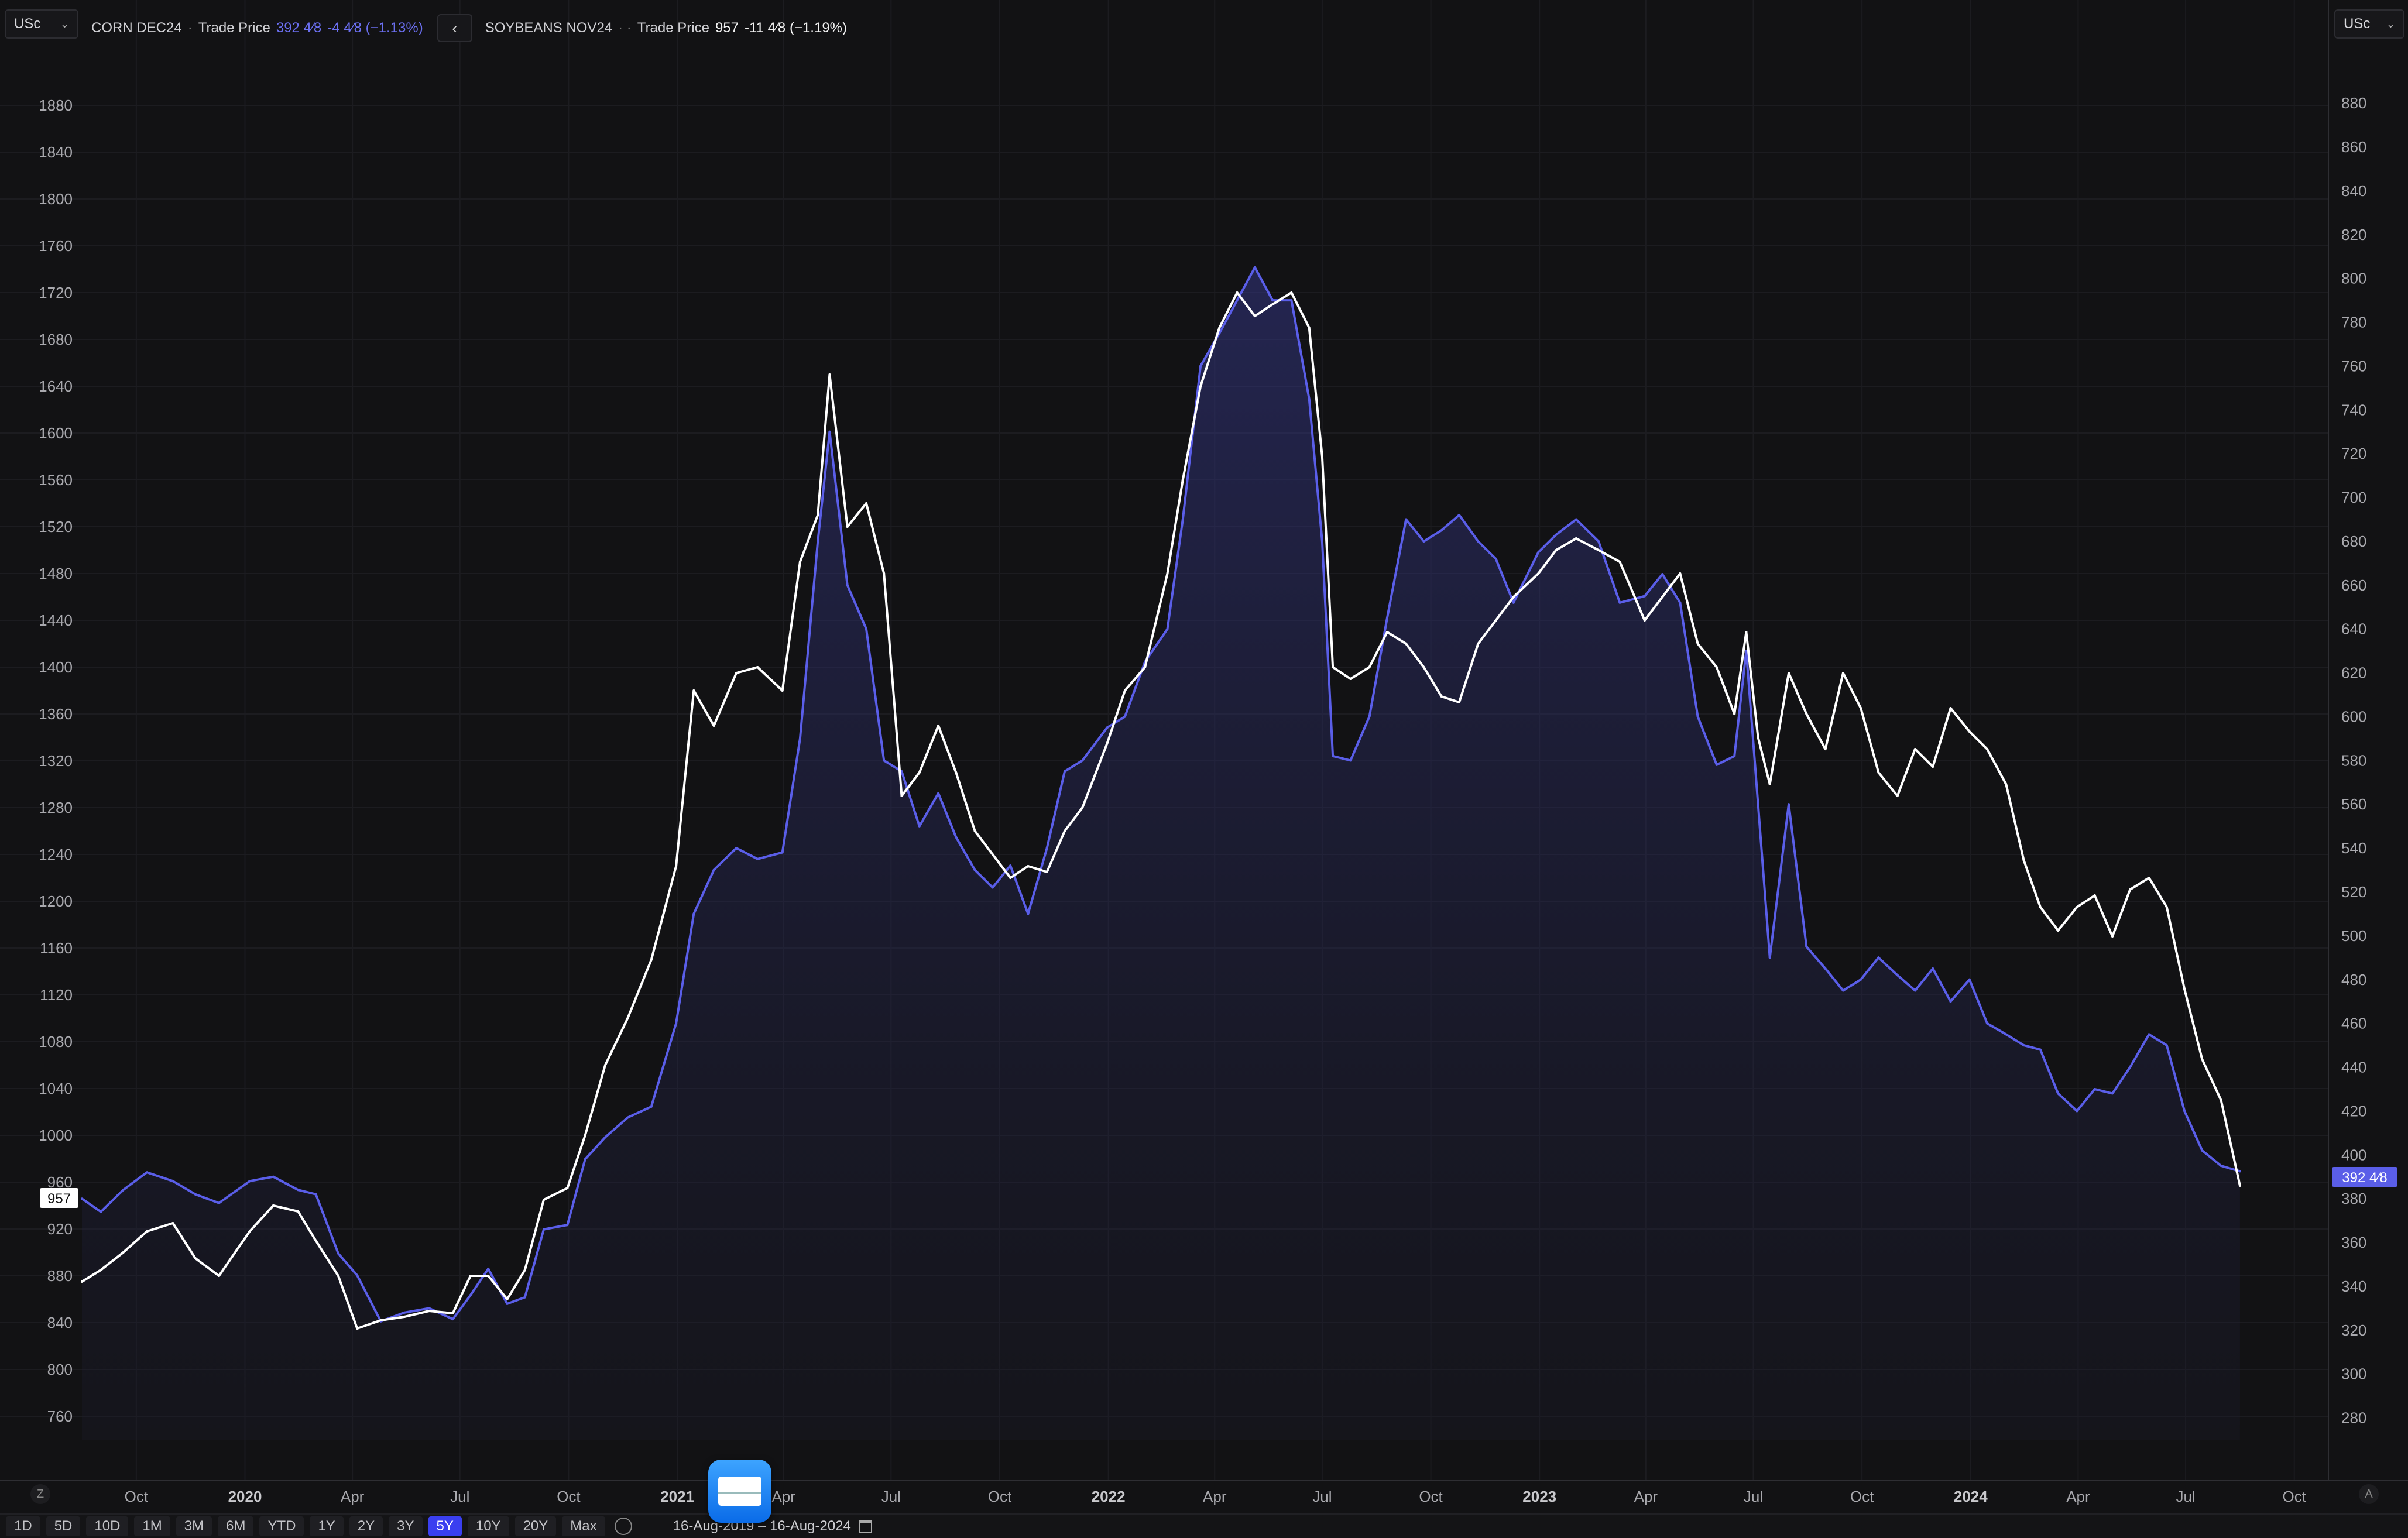  I want to click on left-tick-label: 1520, so click(56, 526).